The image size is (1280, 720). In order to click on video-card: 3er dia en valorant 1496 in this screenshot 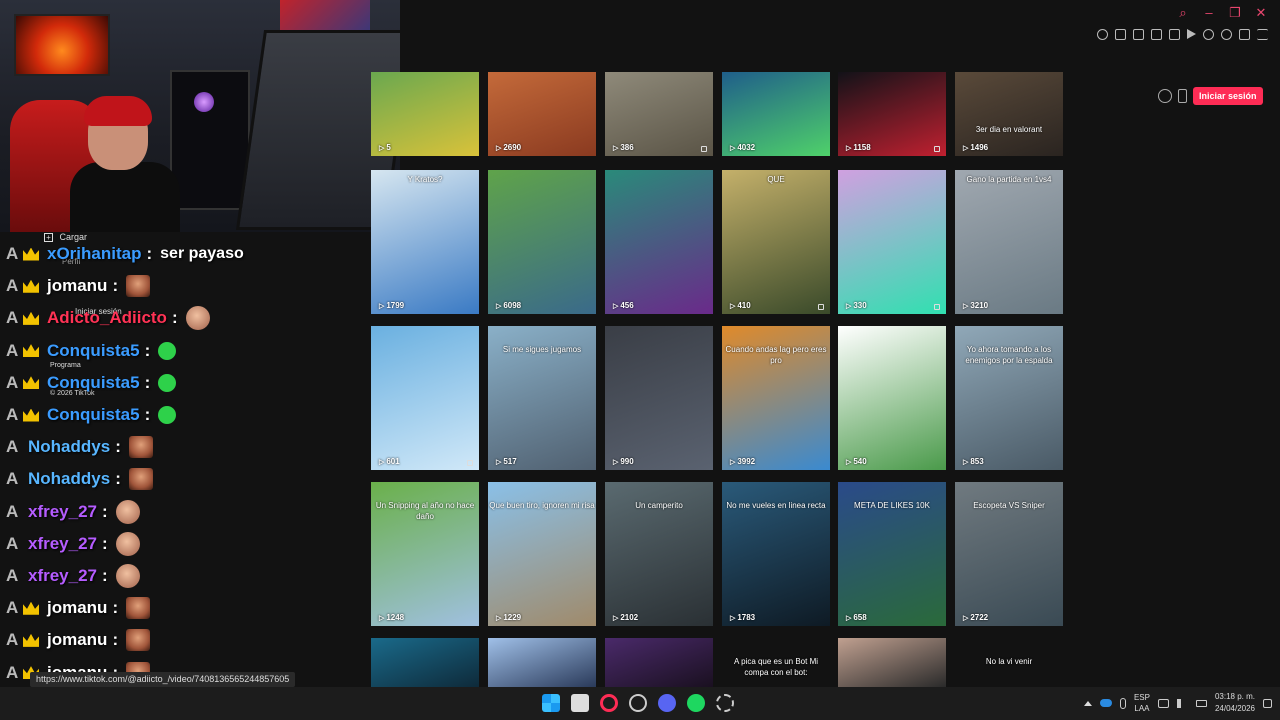, I will do `click(1009, 114)`.